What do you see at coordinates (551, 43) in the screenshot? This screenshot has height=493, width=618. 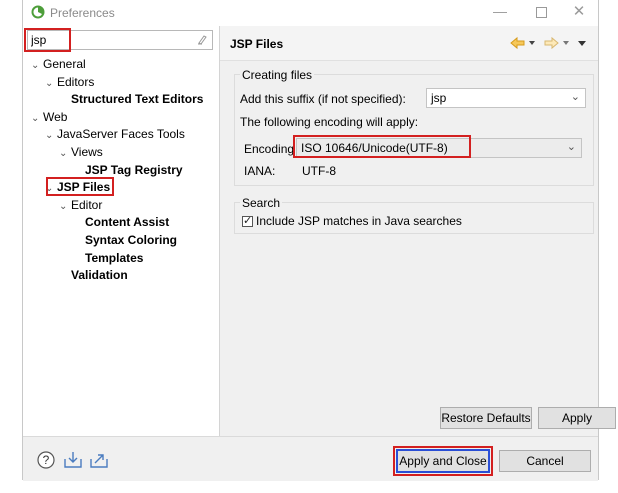 I see `forward-arrow-icon` at bounding box center [551, 43].